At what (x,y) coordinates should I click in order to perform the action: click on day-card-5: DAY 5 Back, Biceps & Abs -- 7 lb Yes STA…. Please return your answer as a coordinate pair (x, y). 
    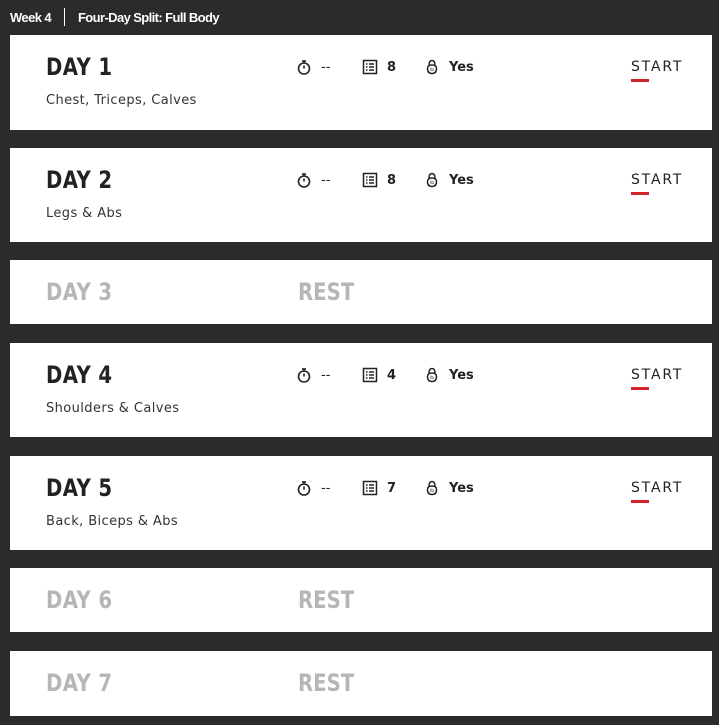
    Looking at the image, I should click on (361, 503).